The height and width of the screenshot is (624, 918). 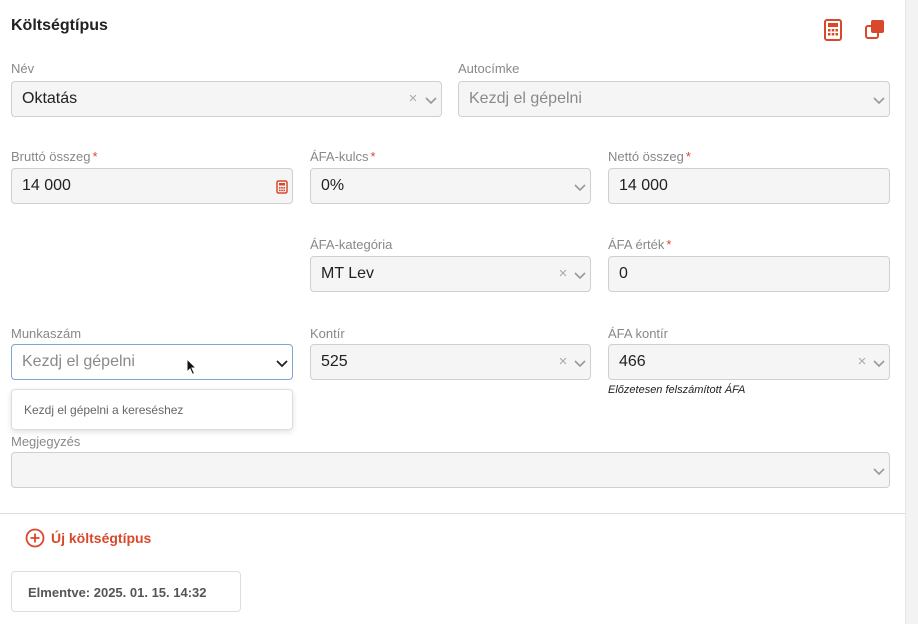 I want to click on kontir-select: 525 ×, so click(x=450, y=362).